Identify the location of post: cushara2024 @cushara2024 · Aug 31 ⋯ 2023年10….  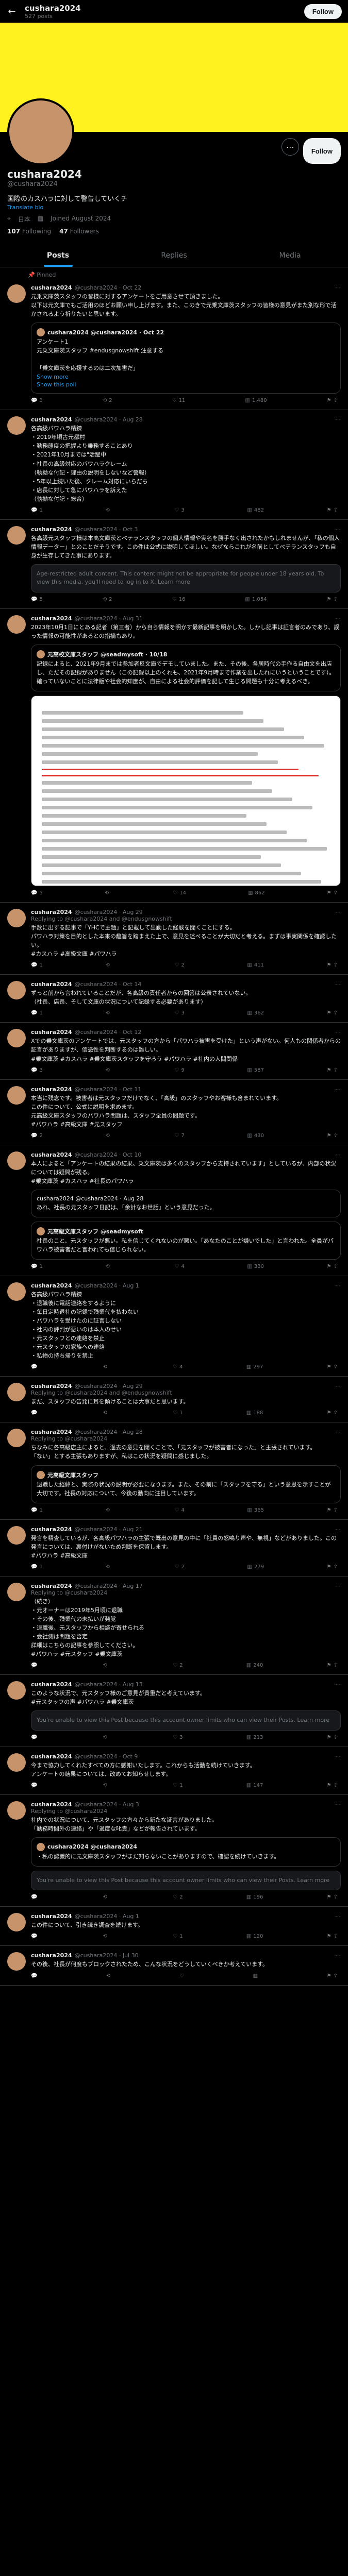
(174, 756).